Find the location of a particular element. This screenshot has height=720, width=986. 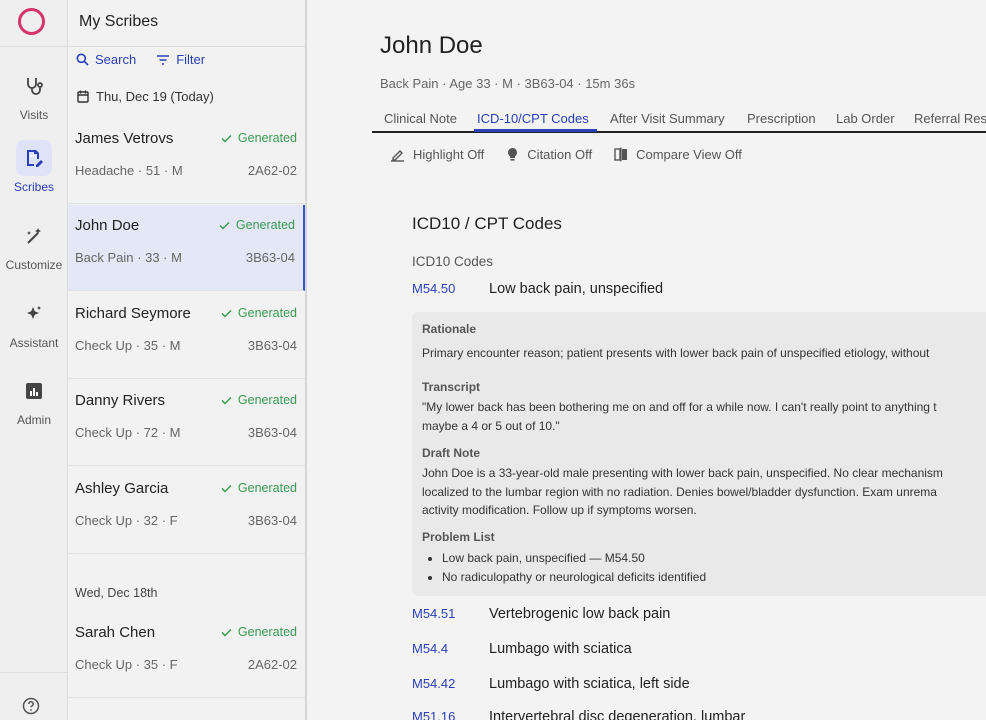

compare-view-toggle: Compare View Off is located at coordinates (678, 154).